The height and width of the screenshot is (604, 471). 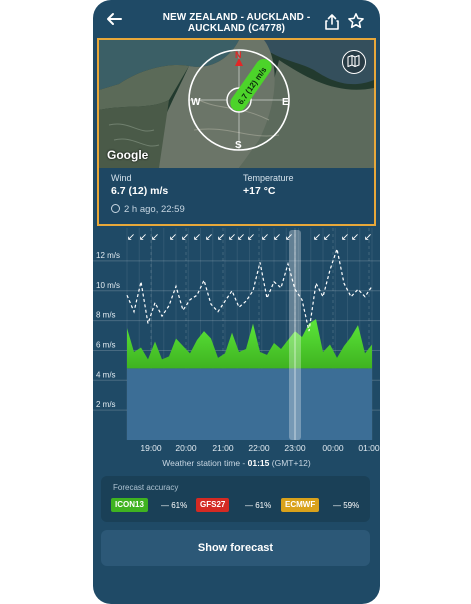 I want to click on x-tick-label: 01:00, so click(x=369, y=448).